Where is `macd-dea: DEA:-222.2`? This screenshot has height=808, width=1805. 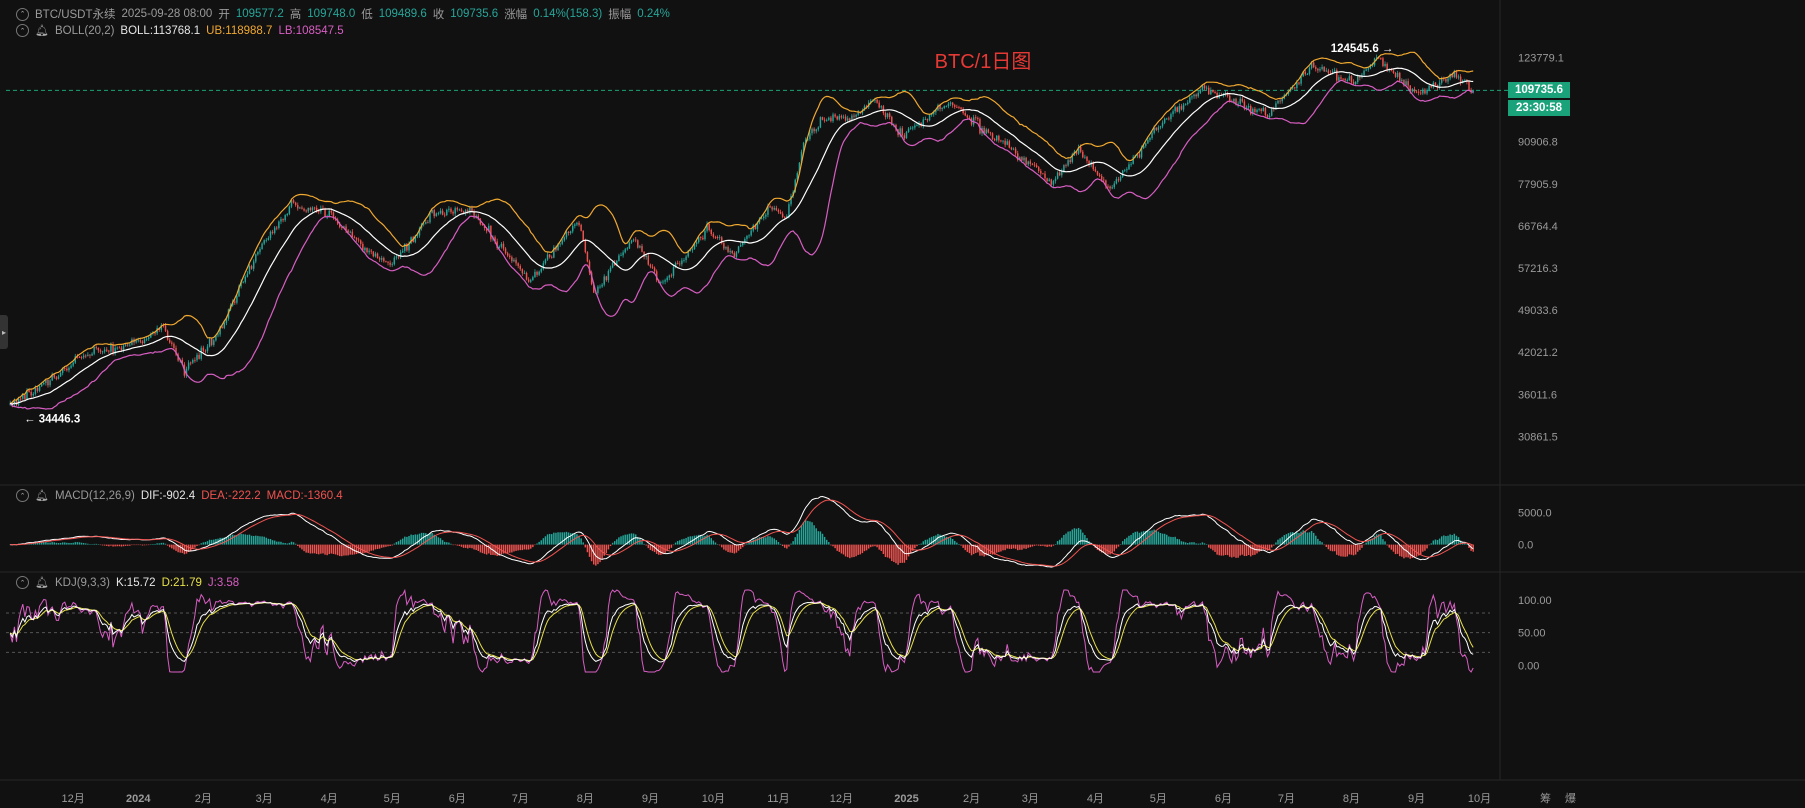 macd-dea: DEA:-222.2 is located at coordinates (231, 495).